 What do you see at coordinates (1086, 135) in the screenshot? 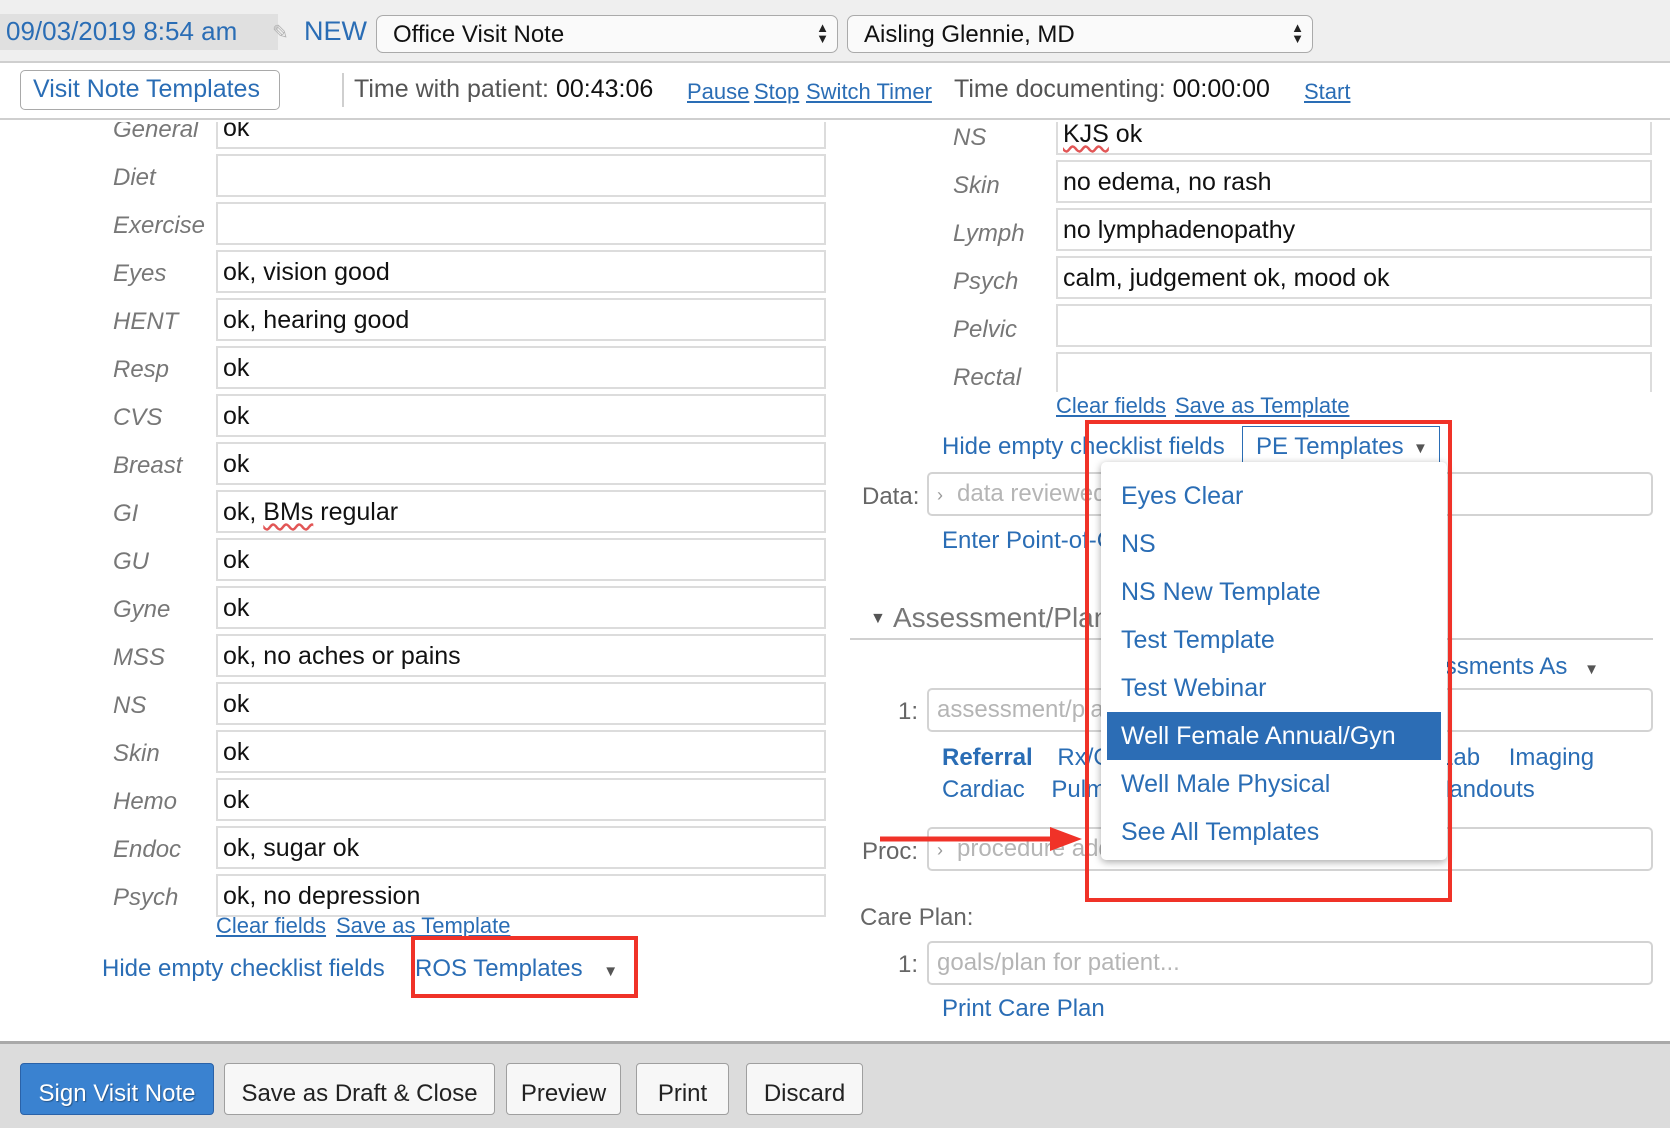
I see `misspelled-word: KJS` at bounding box center [1086, 135].